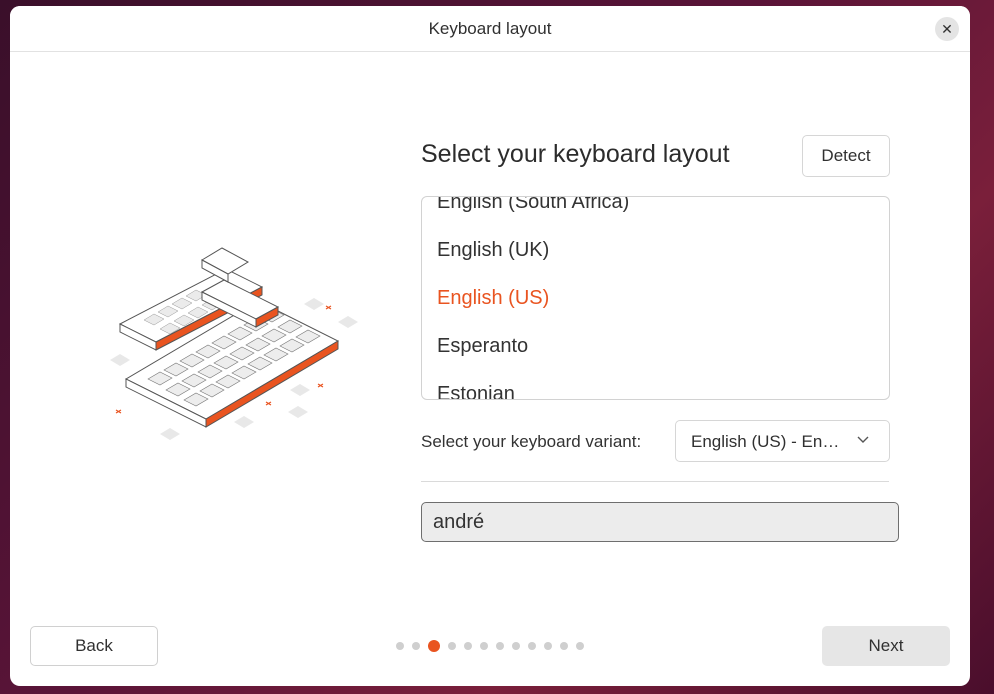 The height and width of the screenshot is (694, 994). I want to click on keyboard-illustration, so click(234, 343).